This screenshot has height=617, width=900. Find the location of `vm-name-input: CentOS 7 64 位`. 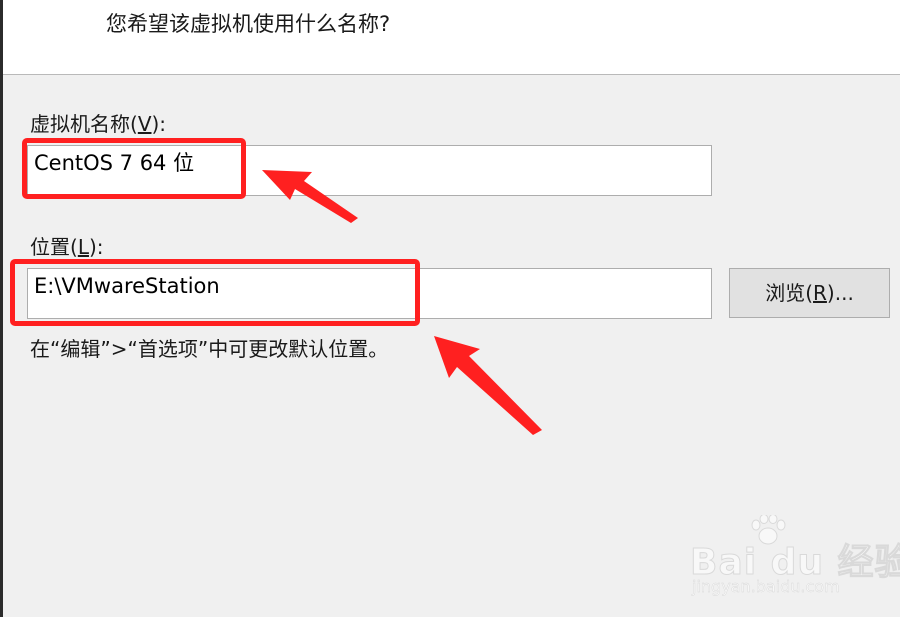

vm-name-input: CentOS 7 64 位 is located at coordinates (369, 170).